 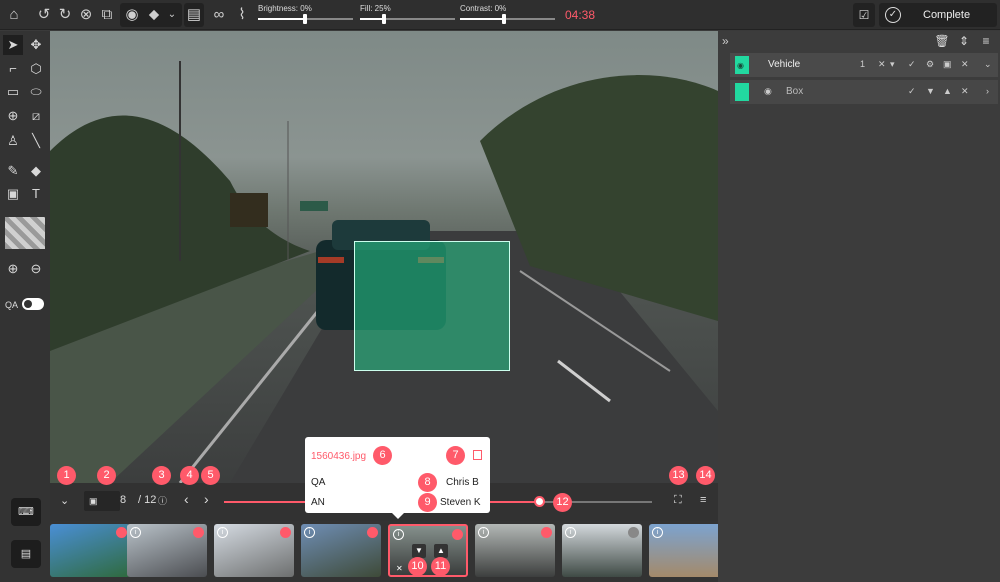 What do you see at coordinates (305, 19) in the screenshot?
I see `brightness-knob` at bounding box center [305, 19].